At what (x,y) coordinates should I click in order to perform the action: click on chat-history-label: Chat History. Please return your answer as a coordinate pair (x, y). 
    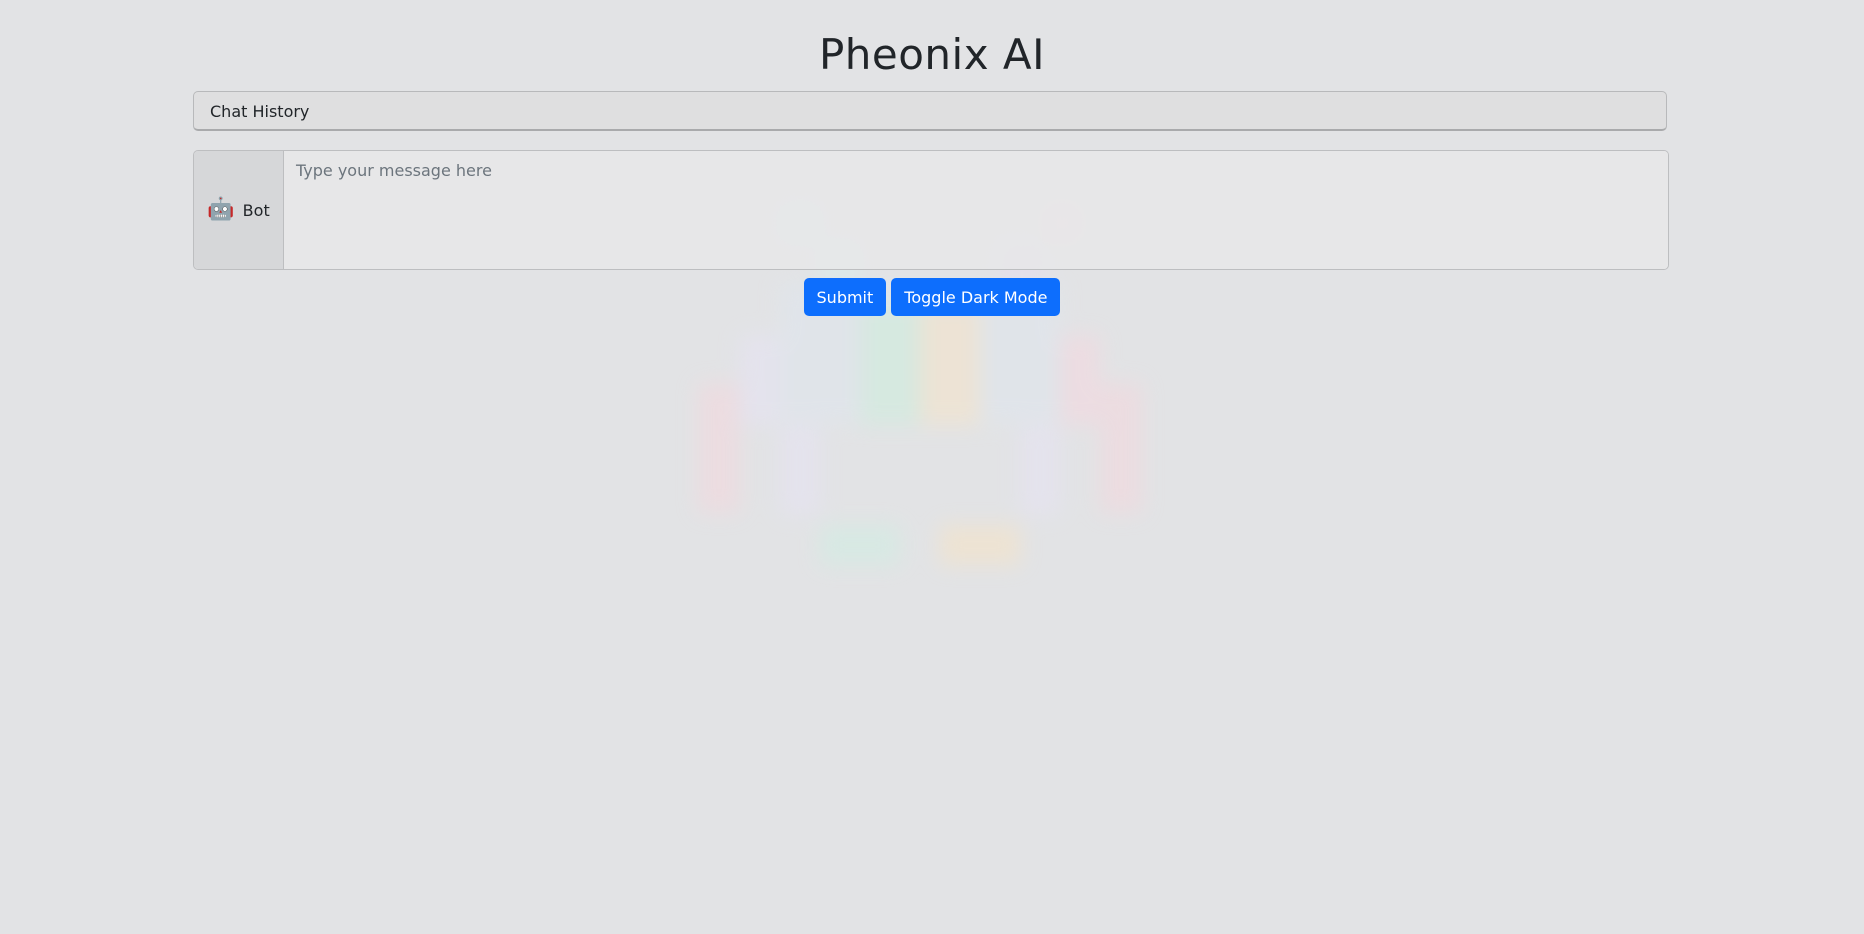
    Looking at the image, I should click on (260, 111).